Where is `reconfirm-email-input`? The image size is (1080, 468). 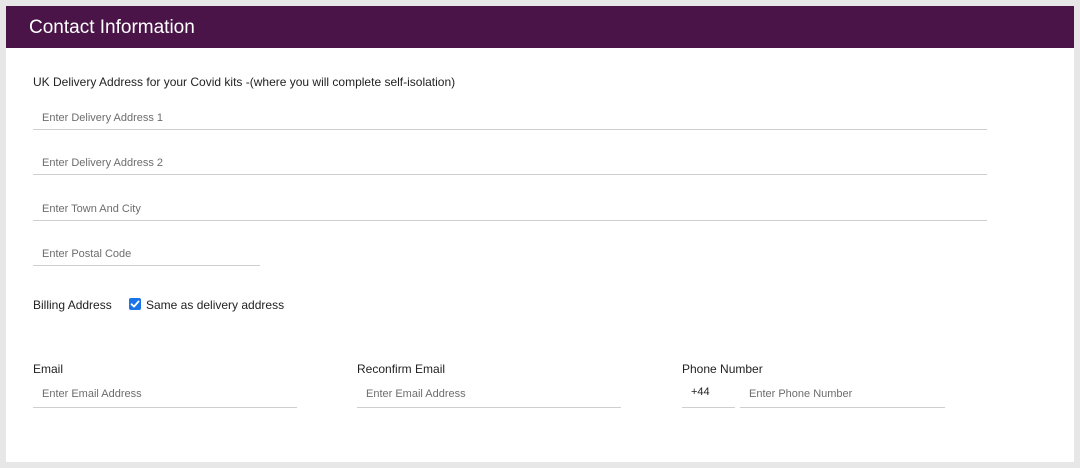 reconfirm-email-input is located at coordinates (489, 394).